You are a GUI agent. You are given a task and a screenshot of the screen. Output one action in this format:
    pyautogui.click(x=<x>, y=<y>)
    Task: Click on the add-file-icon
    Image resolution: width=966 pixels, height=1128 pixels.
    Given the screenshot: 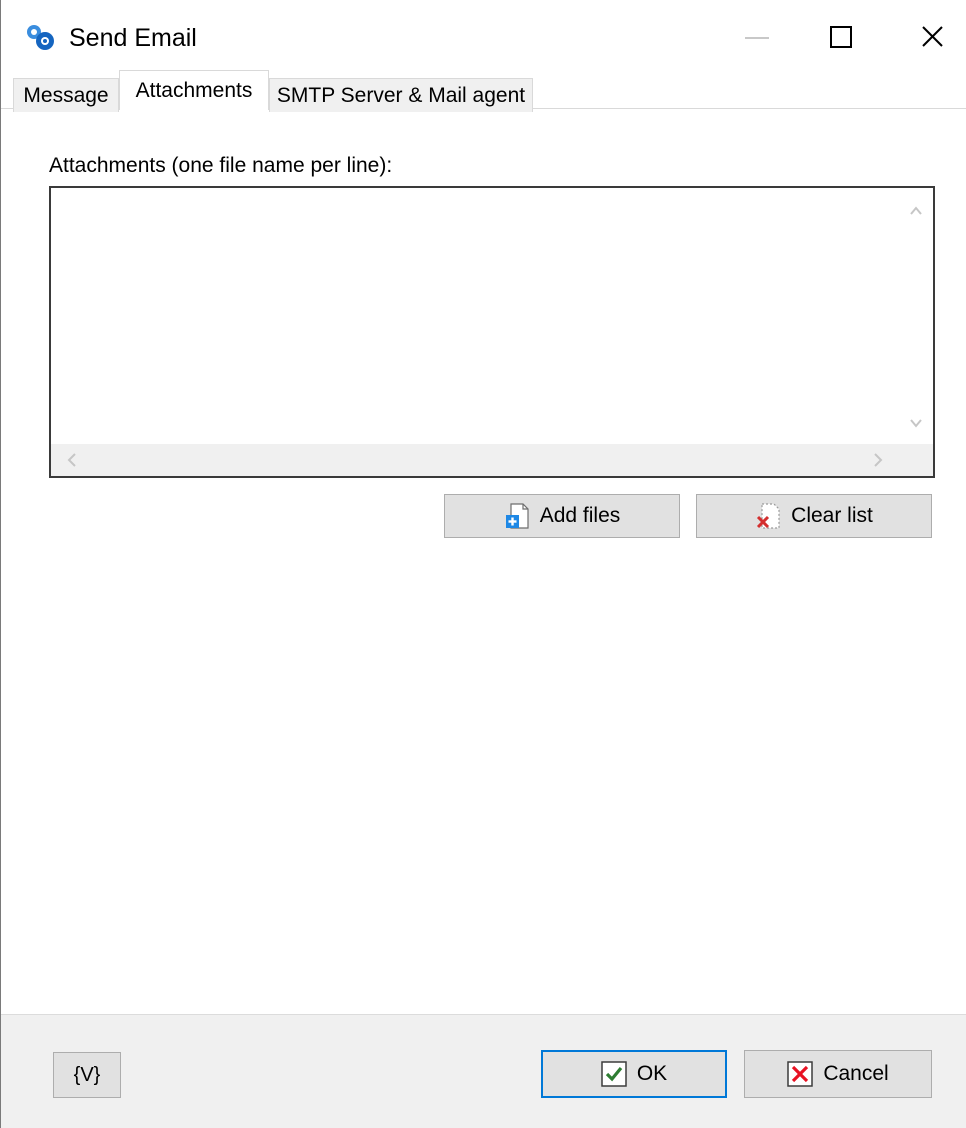 What is the action you would take?
    pyautogui.click(x=518, y=516)
    